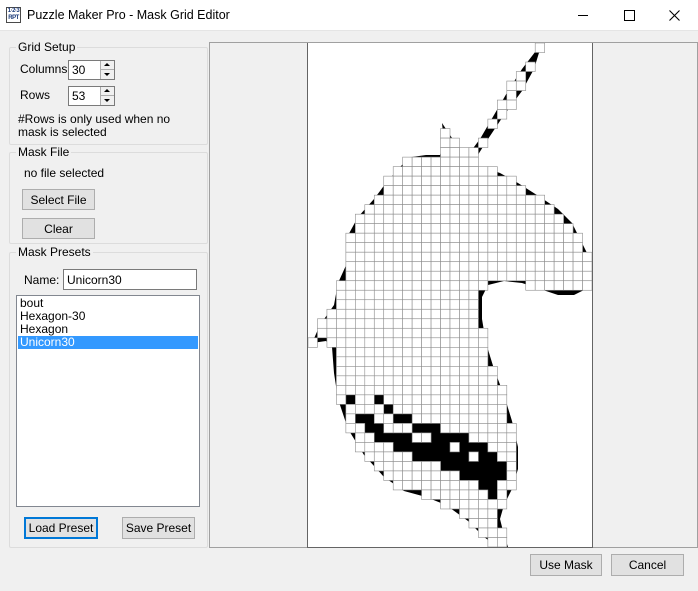  What do you see at coordinates (675, 15) in the screenshot?
I see `close-icon` at bounding box center [675, 15].